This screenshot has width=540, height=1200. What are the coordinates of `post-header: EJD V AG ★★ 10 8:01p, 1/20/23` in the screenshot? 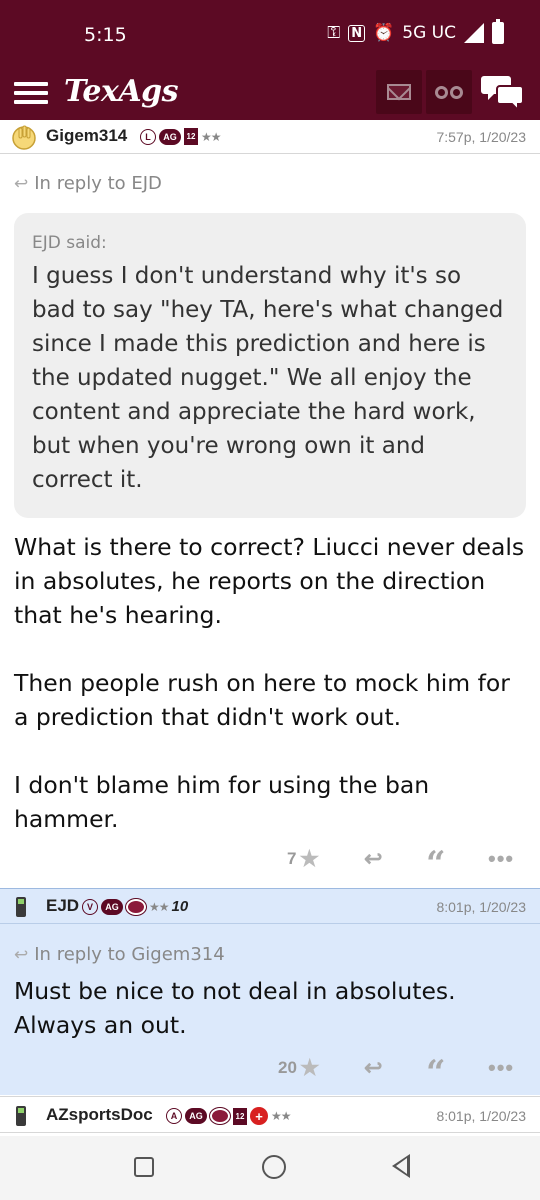 It's located at (270, 907).